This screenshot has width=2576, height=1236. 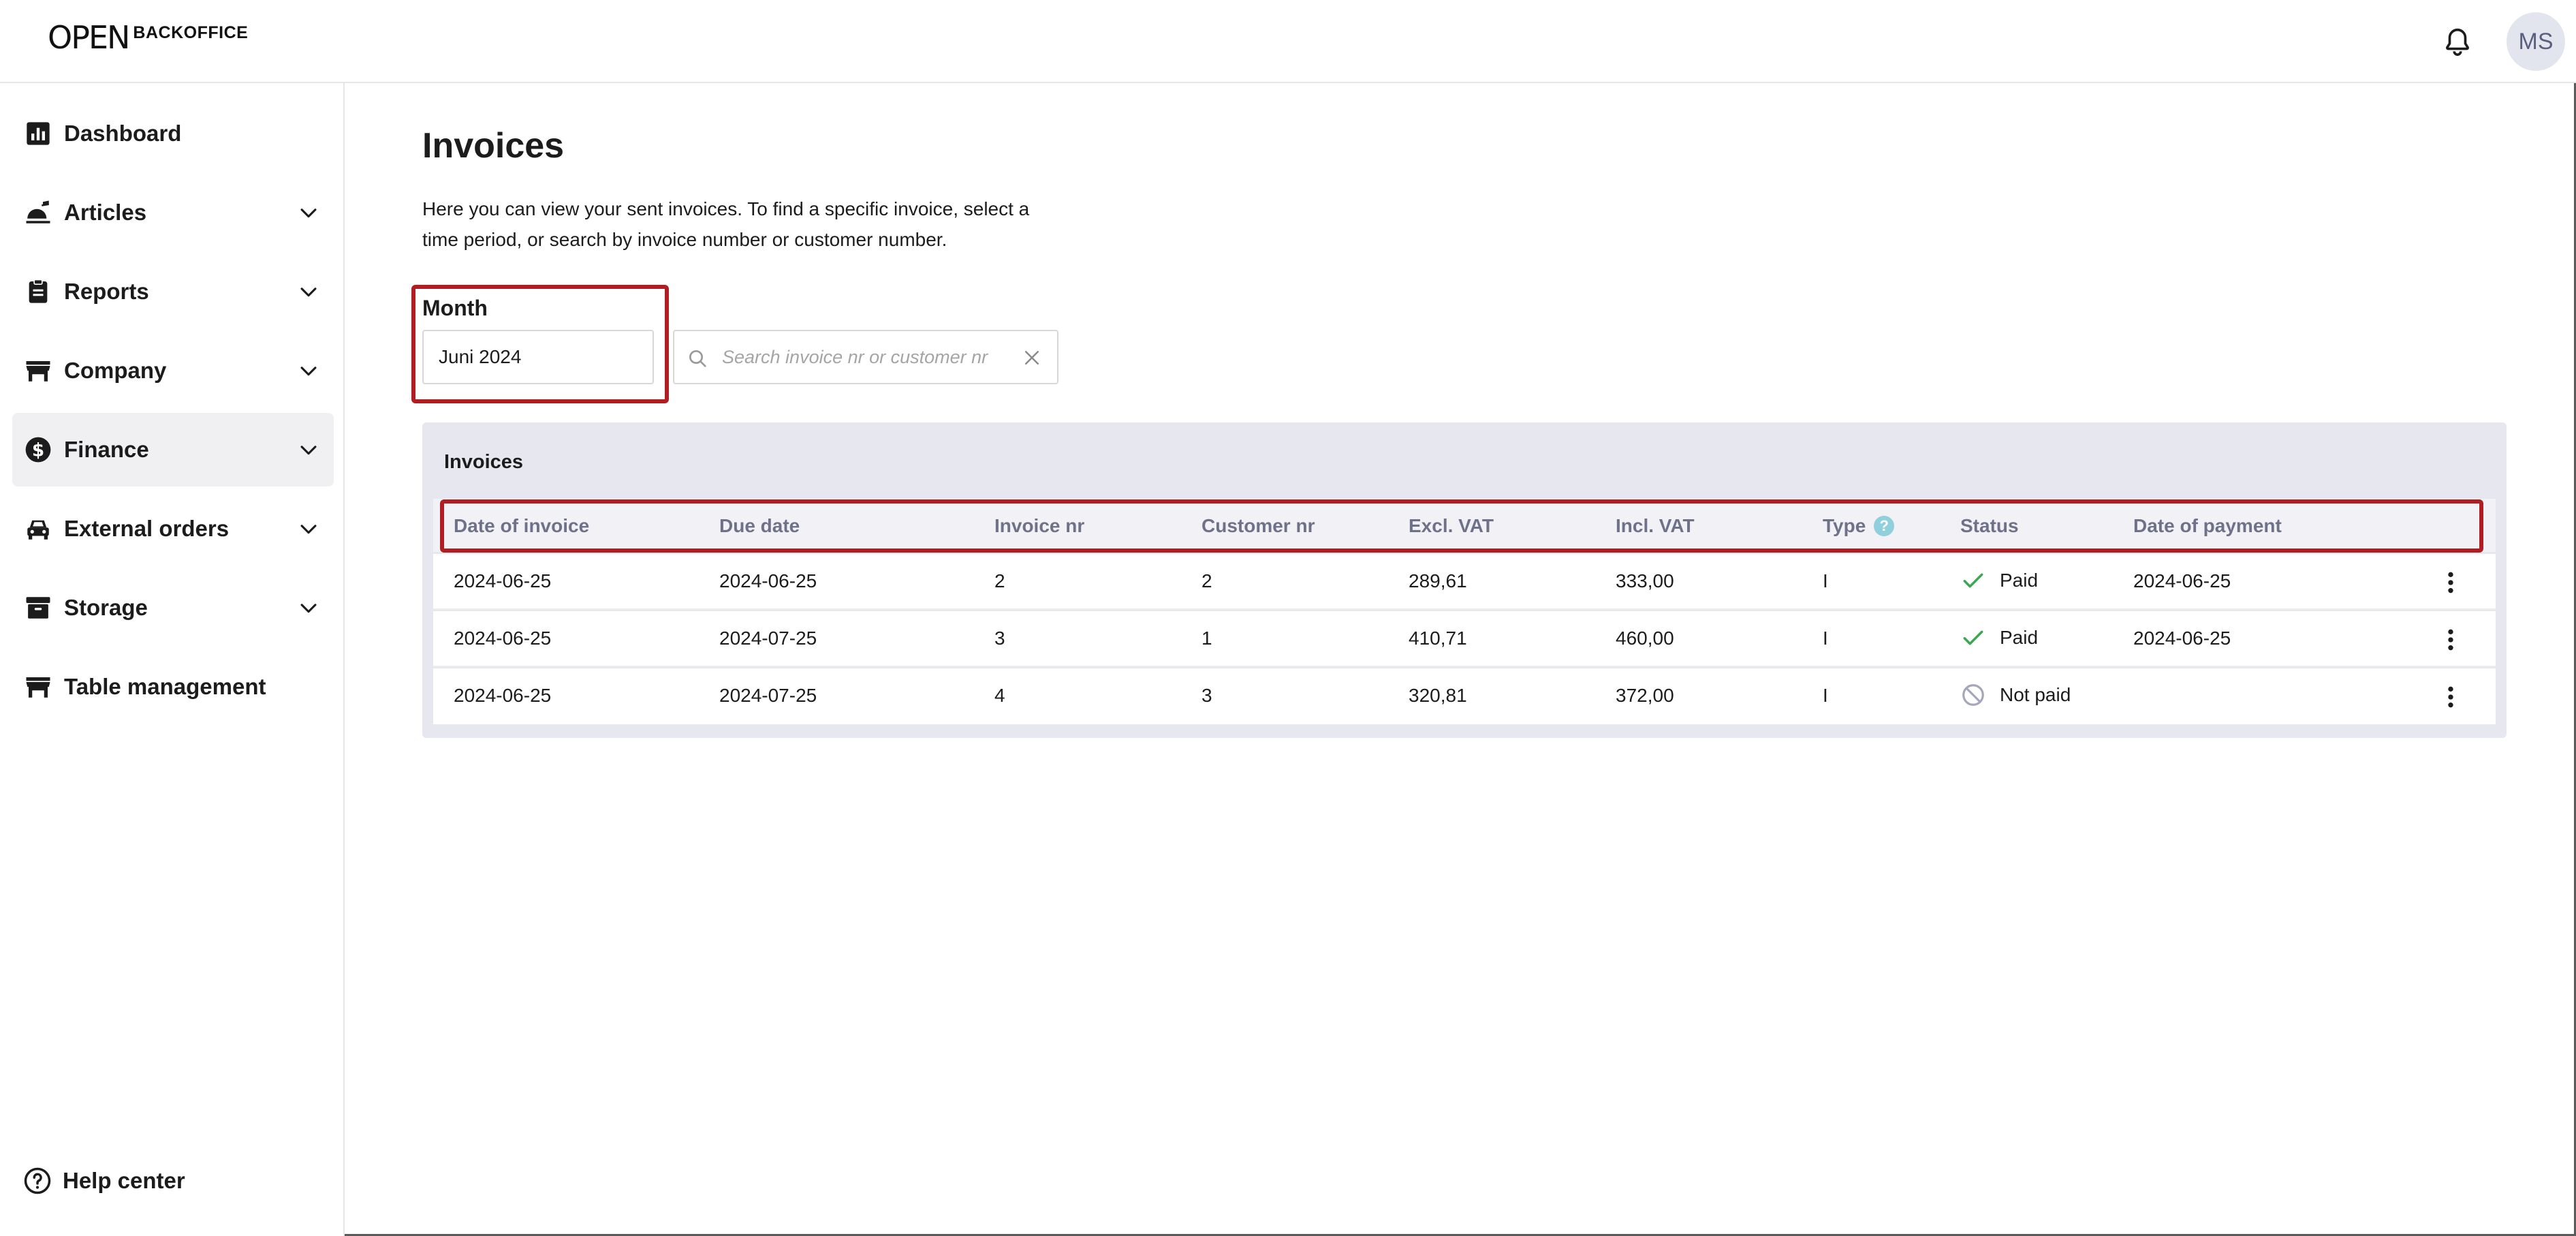 I want to click on month-picker-input, so click(x=538, y=357).